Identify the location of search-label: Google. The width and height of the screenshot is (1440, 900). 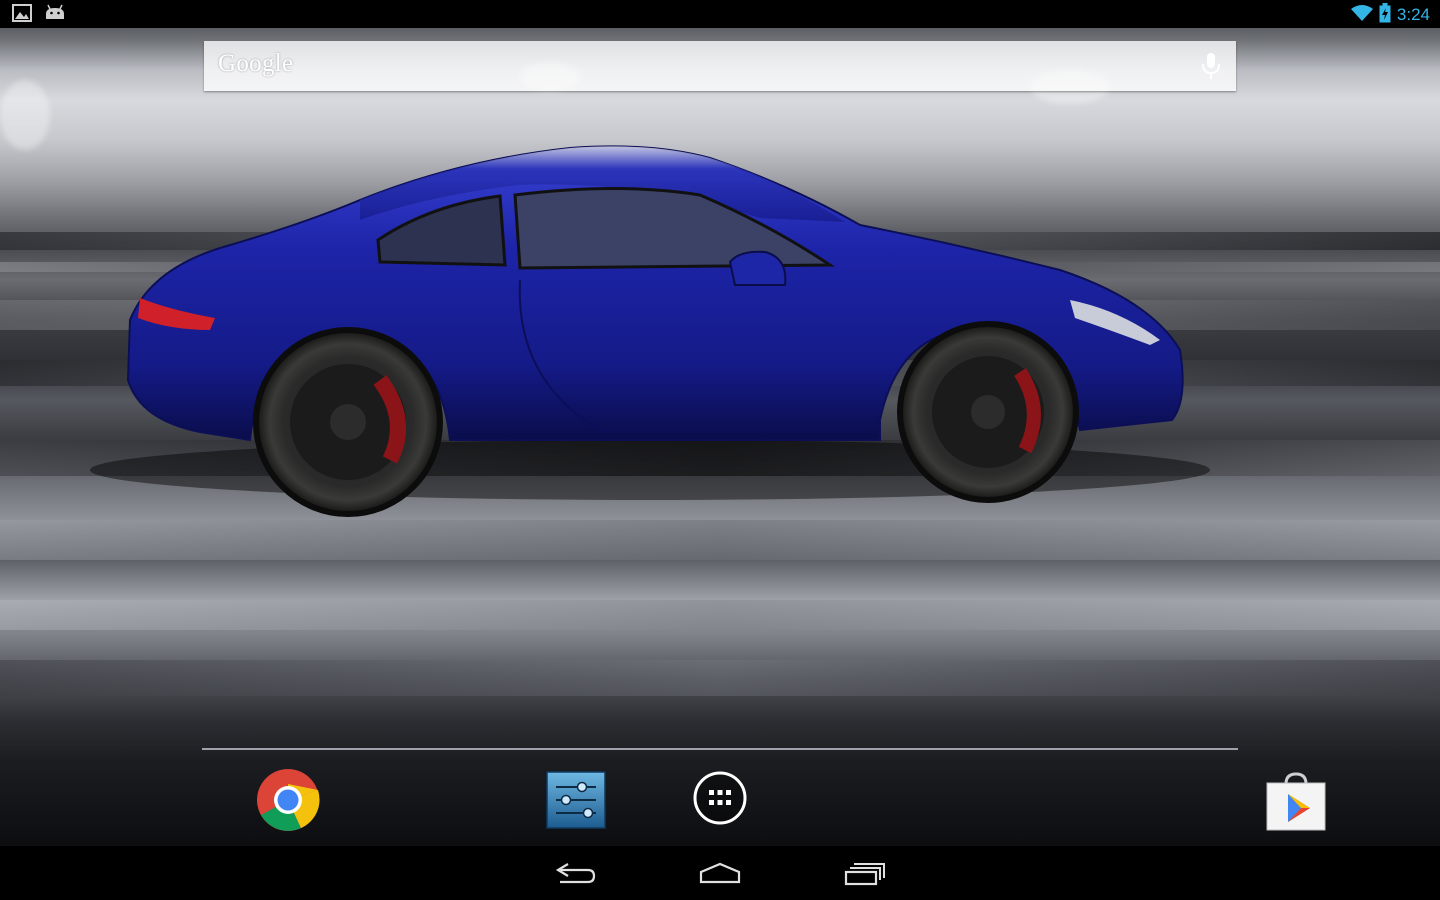
(256, 63).